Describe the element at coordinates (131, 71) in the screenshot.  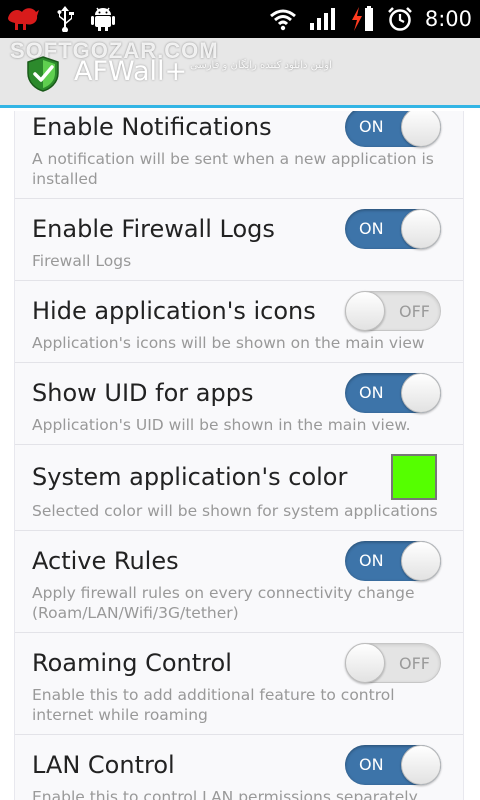
I see `app-title: AFWall+` at that location.